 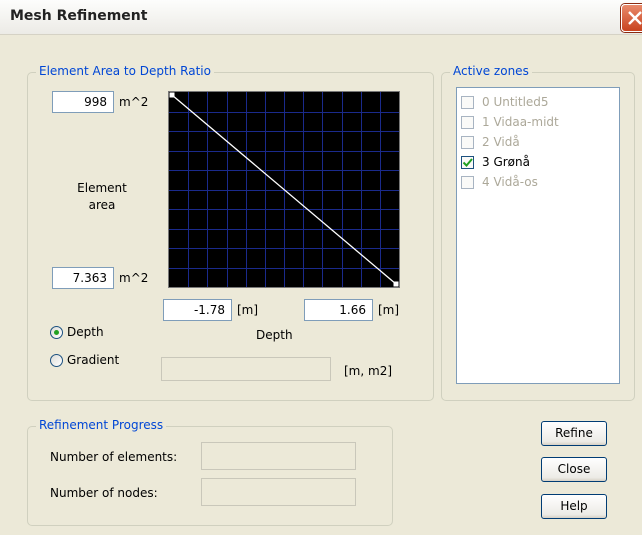 I want to click on zone-label: 0 Untitled5, so click(x=515, y=102).